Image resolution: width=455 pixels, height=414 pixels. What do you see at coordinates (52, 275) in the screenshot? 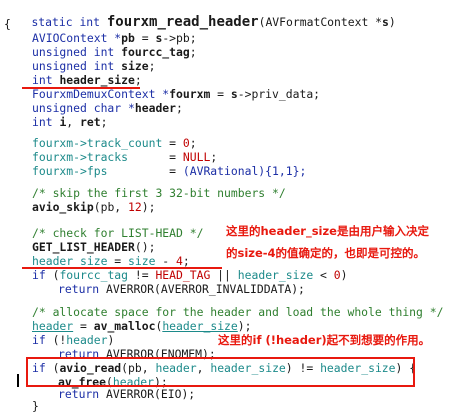
I see `code-token: (` at bounding box center [52, 275].